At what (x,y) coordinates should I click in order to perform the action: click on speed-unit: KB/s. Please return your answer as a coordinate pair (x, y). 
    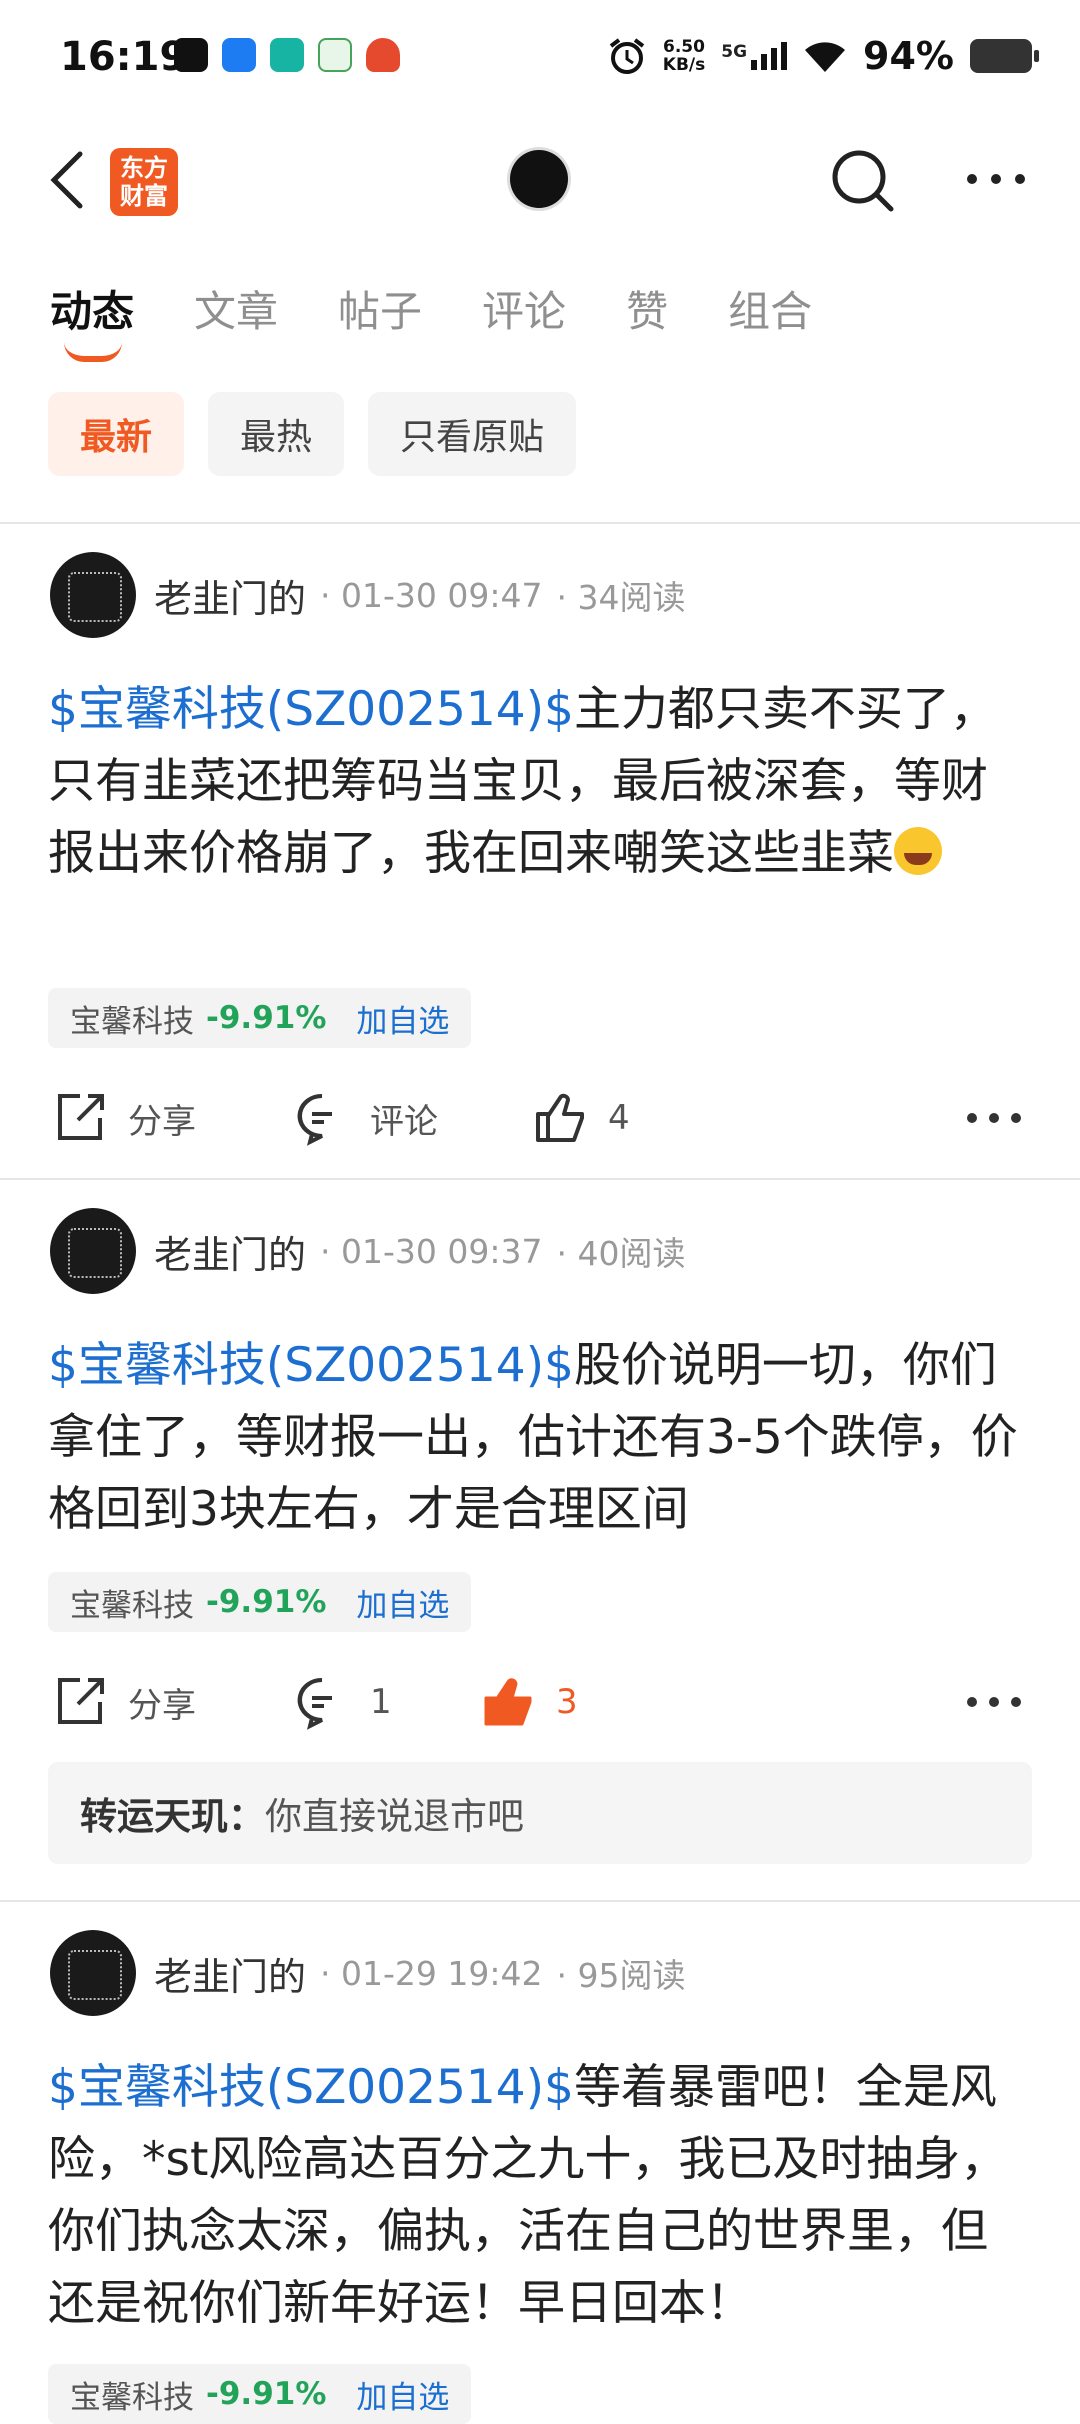
    Looking at the image, I should click on (684, 65).